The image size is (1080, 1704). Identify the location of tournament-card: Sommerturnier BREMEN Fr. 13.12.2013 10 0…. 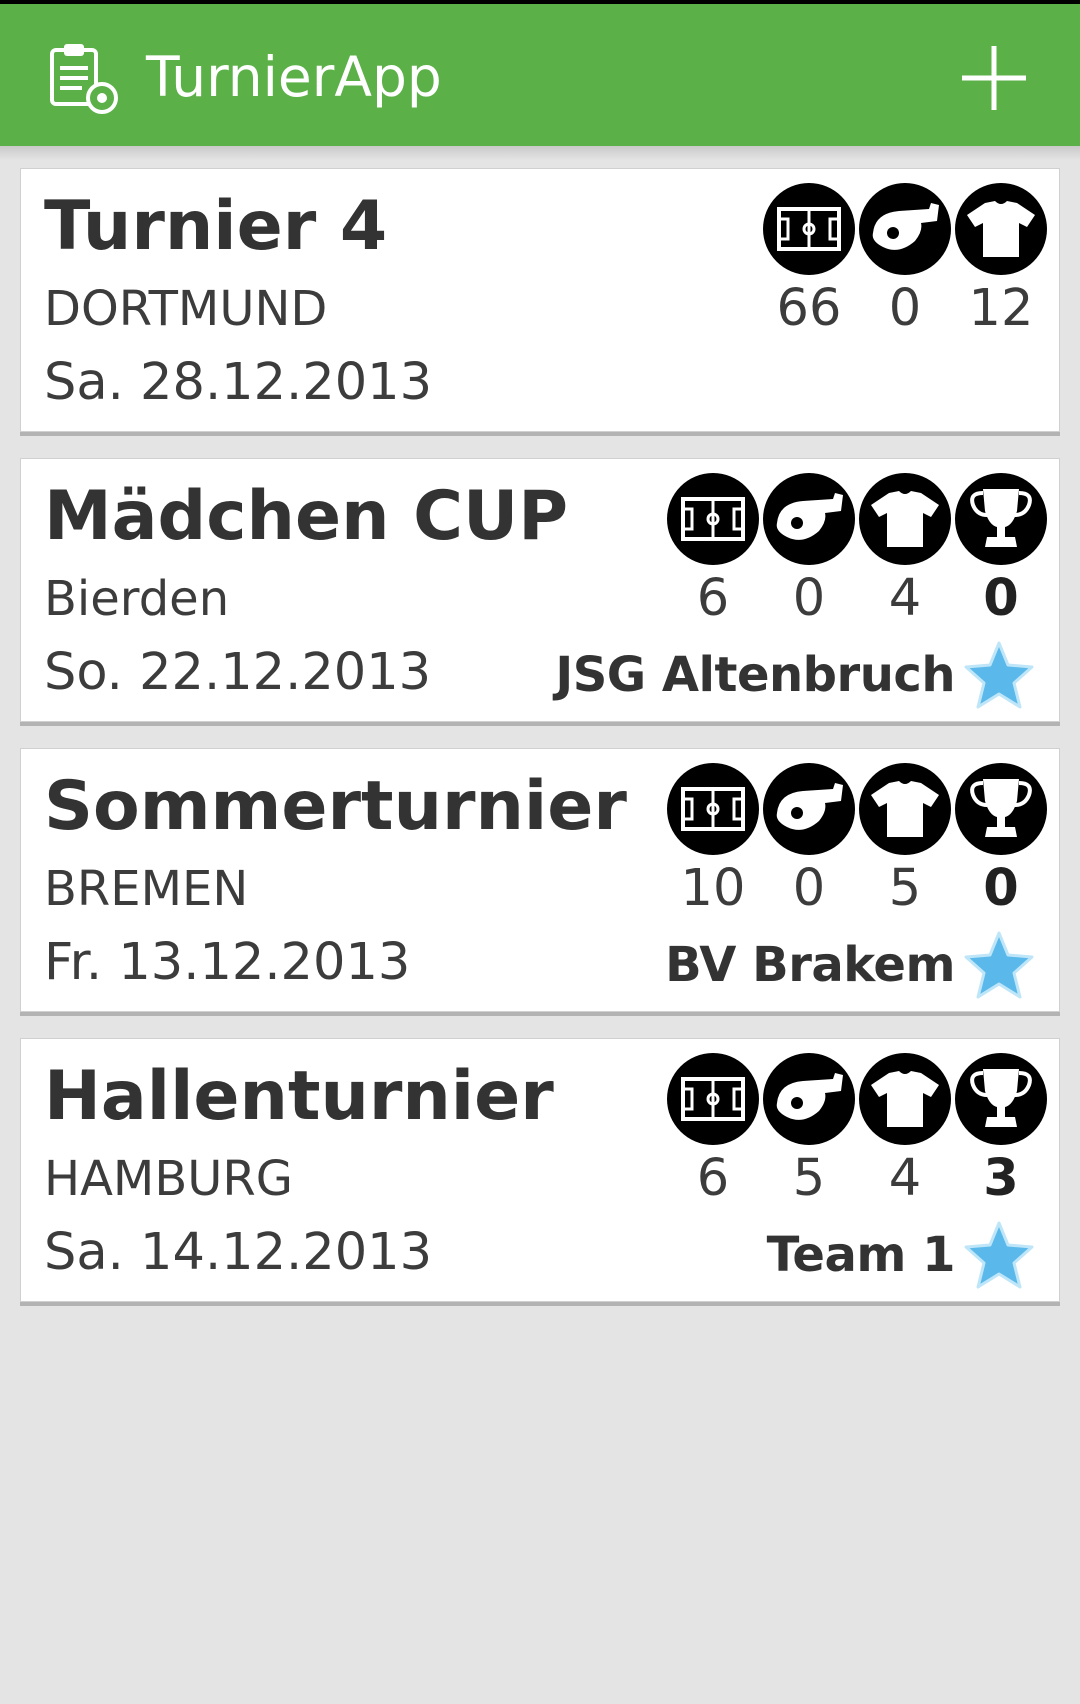
(540, 880).